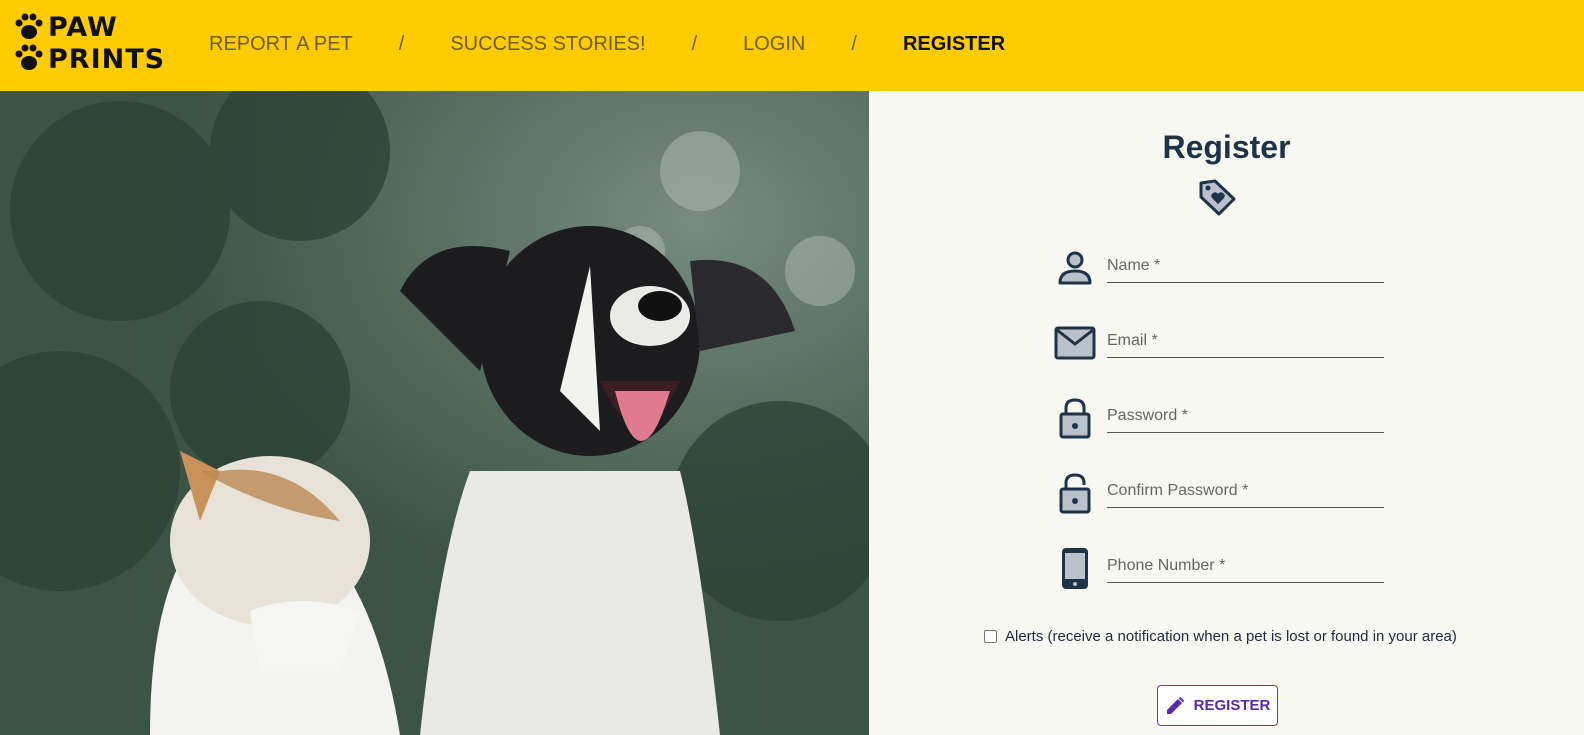 This screenshot has width=1584, height=735. Describe the element at coordinates (1147, 415) in the screenshot. I see `password-field-label: Password *` at that location.